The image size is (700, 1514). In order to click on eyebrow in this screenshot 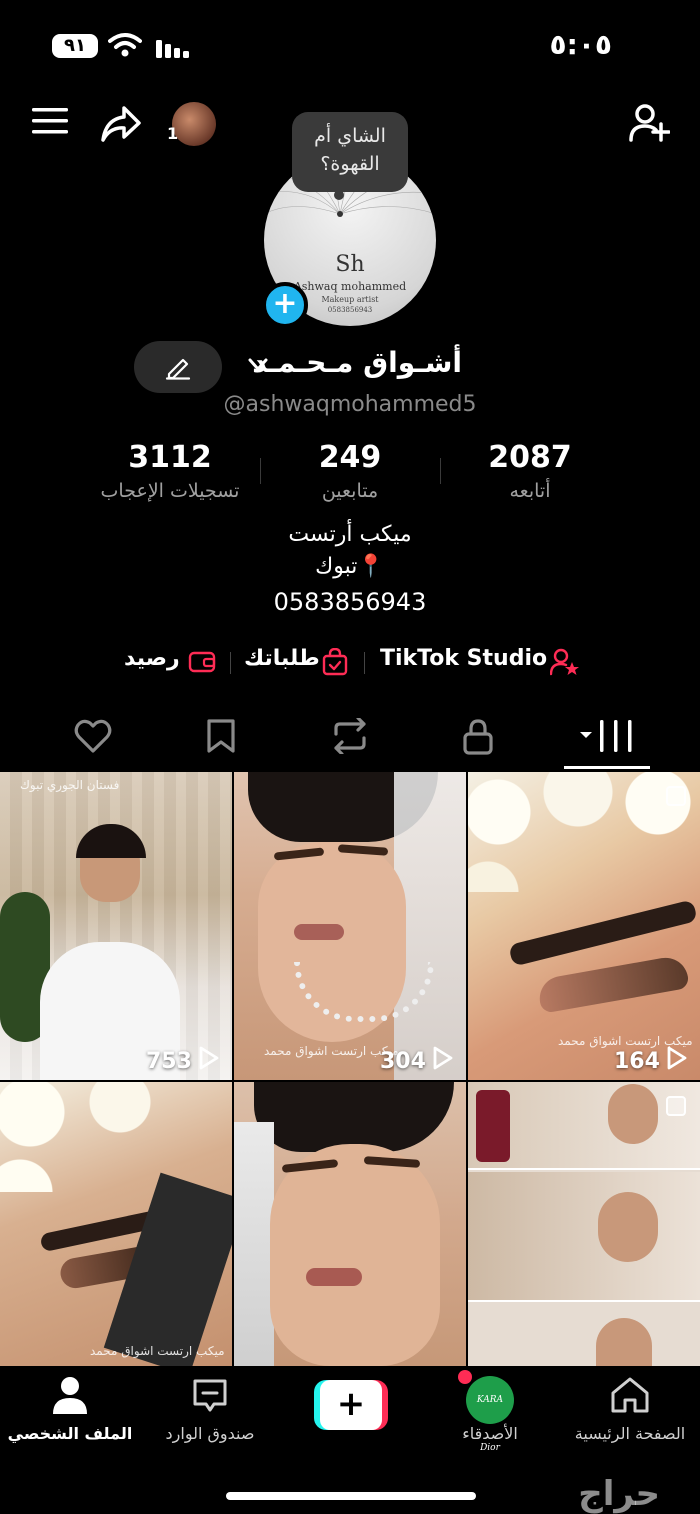, I will do `click(603, 933)`.